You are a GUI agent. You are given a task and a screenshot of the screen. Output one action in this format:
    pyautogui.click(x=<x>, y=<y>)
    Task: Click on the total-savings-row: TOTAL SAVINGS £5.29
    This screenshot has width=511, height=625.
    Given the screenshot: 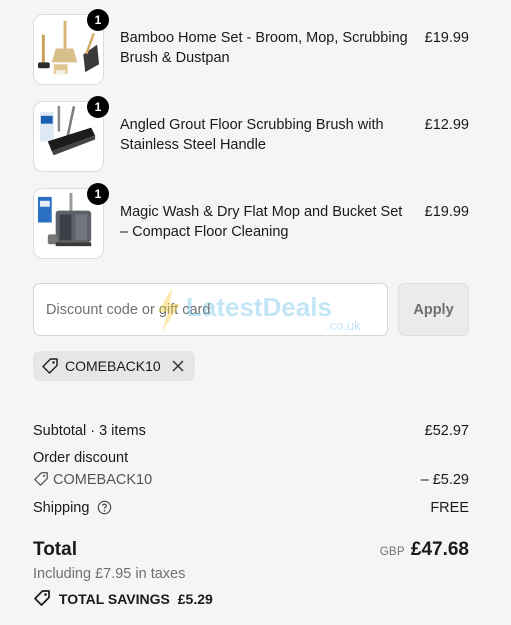 What is the action you would take?
    pyautogui.click(x=251, y=600)
    